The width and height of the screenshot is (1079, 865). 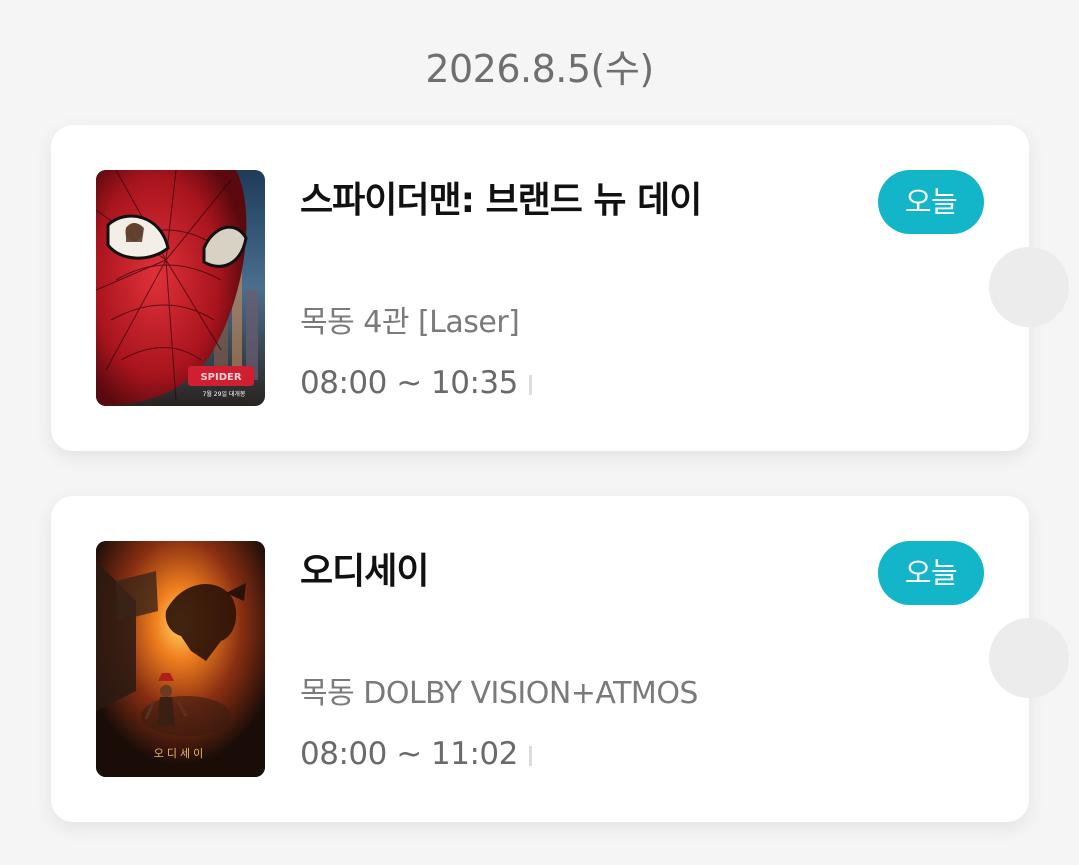 I want to click on movie-title: 스파이더맨: 브랜드 뉴 데이, so click(x=501, y=200).